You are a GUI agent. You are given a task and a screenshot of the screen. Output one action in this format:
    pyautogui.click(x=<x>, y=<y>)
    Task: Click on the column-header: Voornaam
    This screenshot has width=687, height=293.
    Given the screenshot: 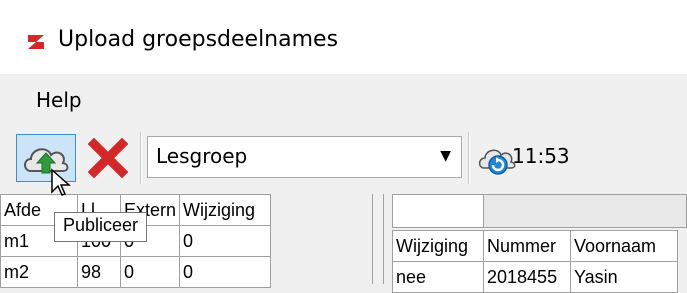 What is the action you would take?
    pyautogui.click(x=624, y=246)
    